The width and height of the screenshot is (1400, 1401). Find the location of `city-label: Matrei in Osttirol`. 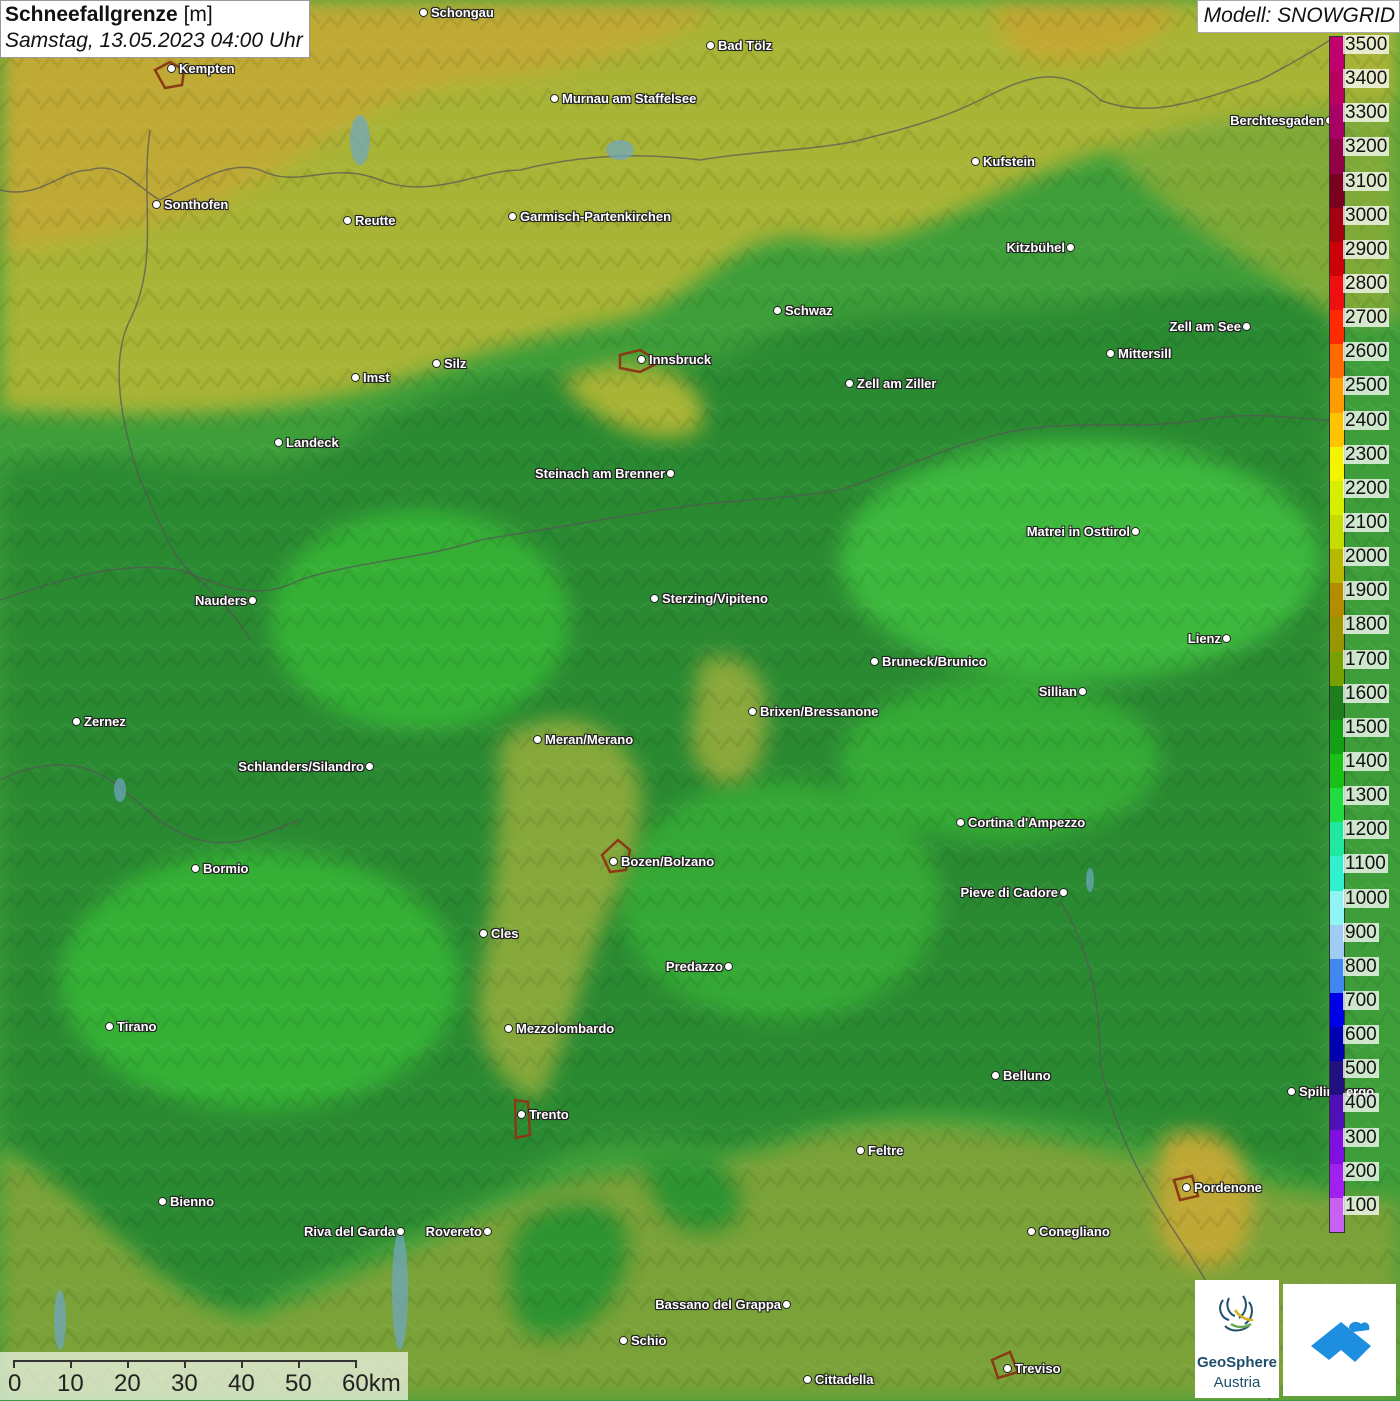

city-label: Matrei in Osttirol is located at coordinates (1078, 531).